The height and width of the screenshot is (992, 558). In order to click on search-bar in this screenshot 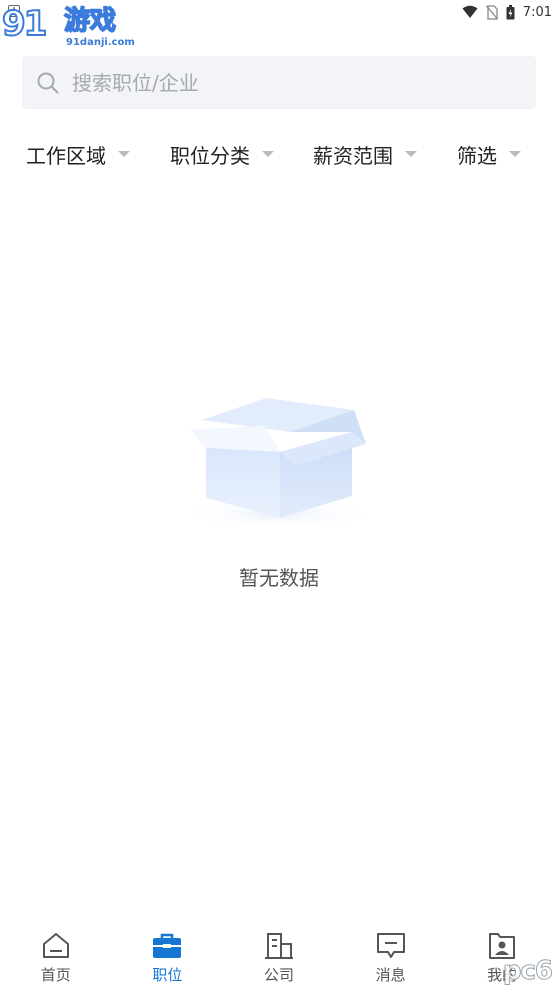, I will do `click(279, 82)`.